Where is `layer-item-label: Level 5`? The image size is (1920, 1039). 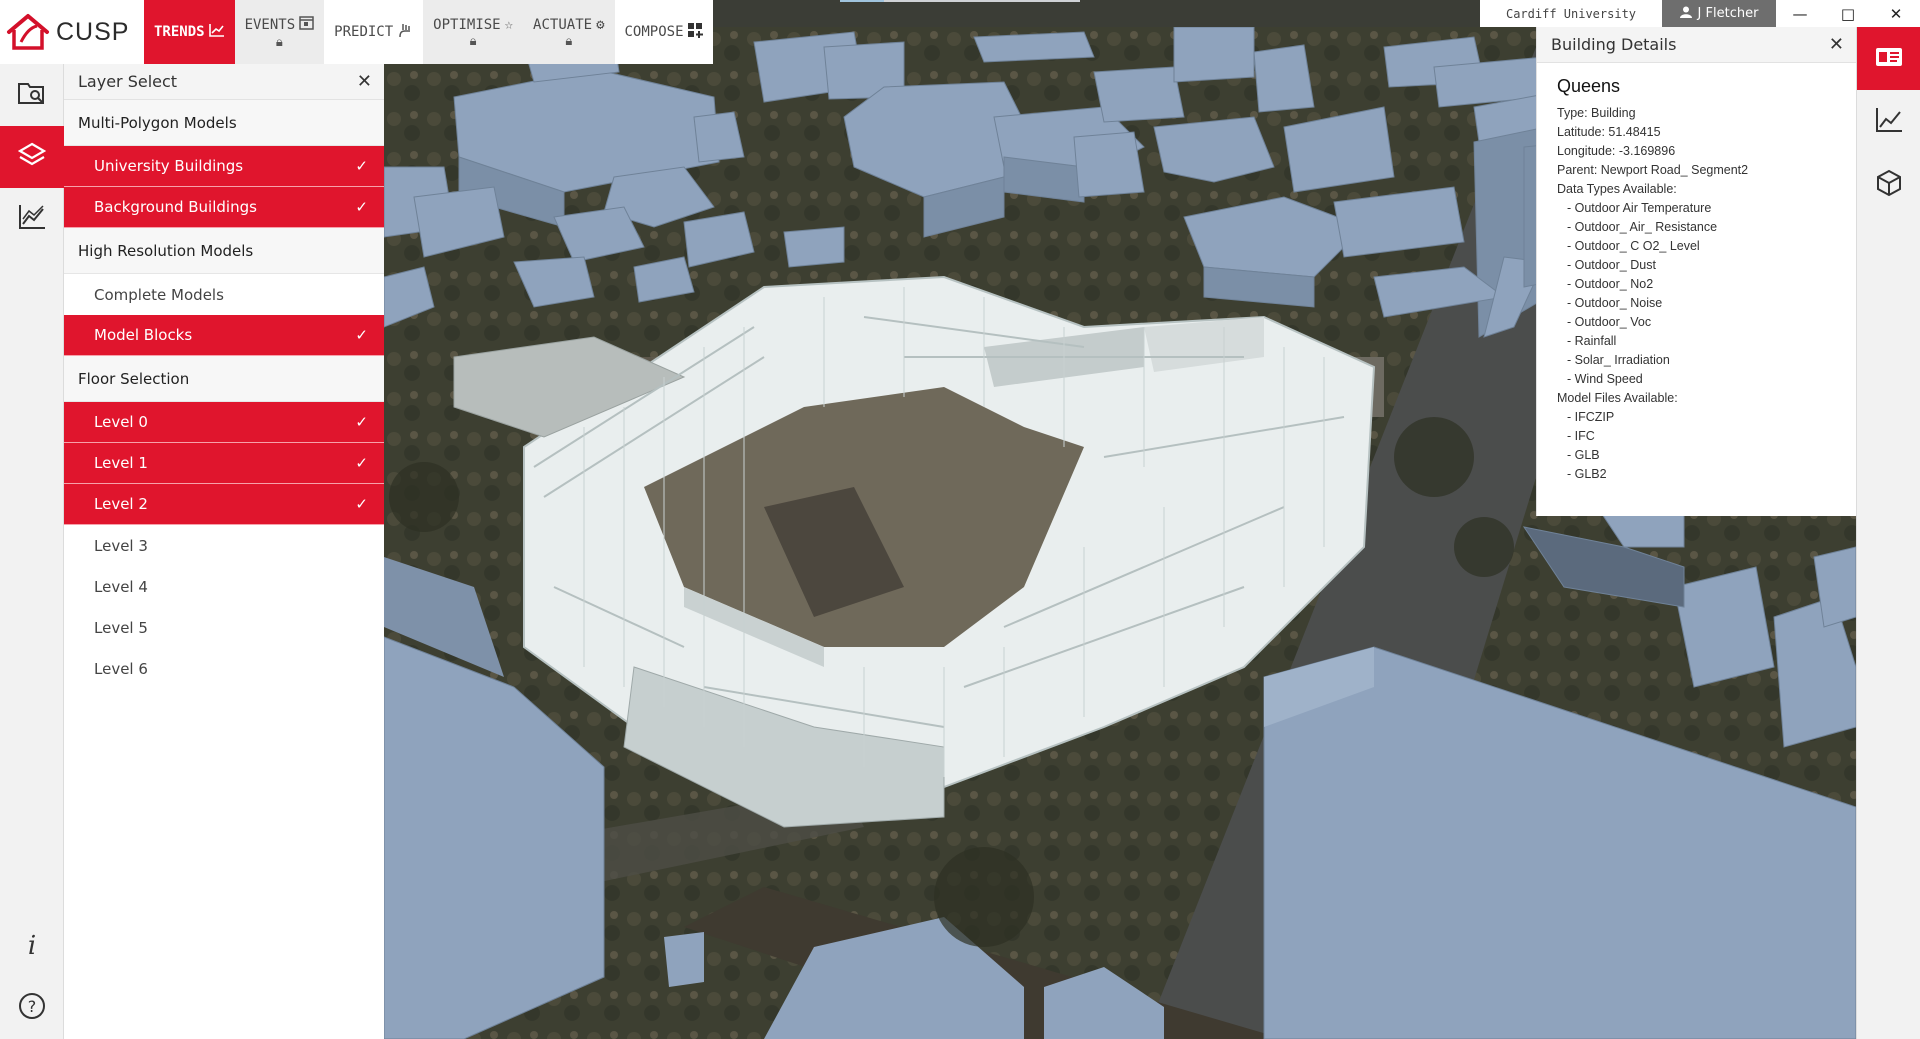
layer-item-label: Level 5 is located at coordinates (121, 627).